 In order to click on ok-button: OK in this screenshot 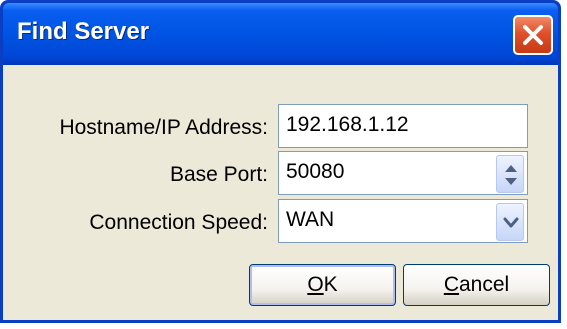, I will do `click(322, 285)`.